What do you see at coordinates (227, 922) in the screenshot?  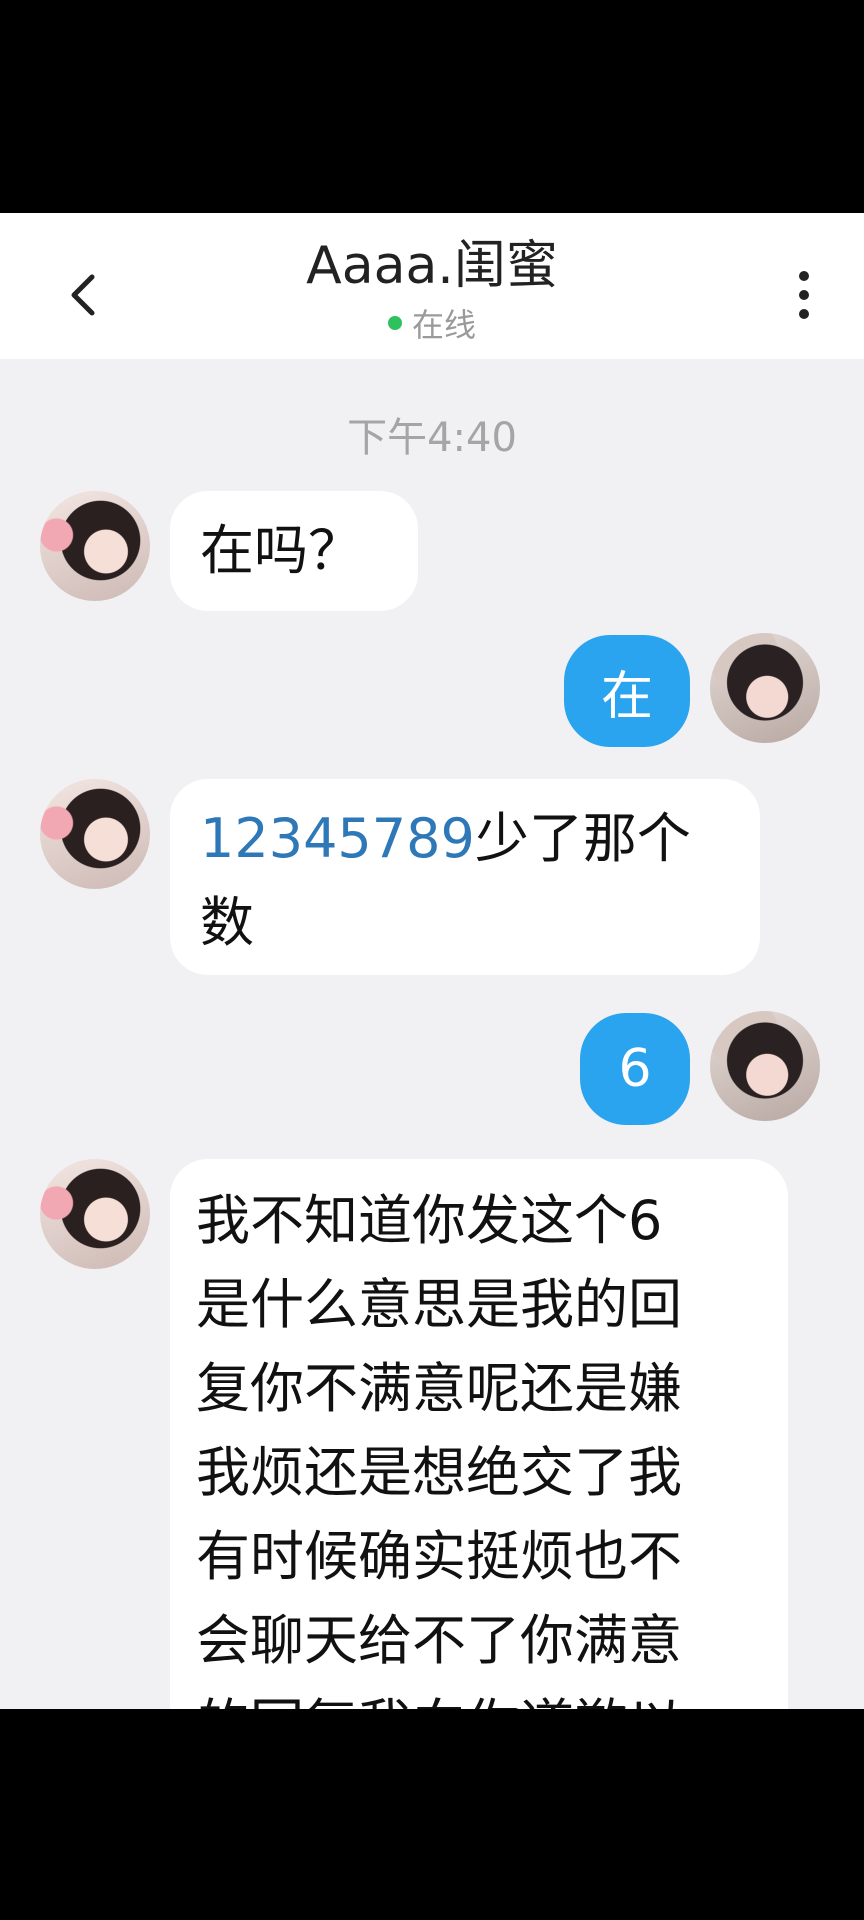 I see `message-line: 数` at bounding box center [227, 922].